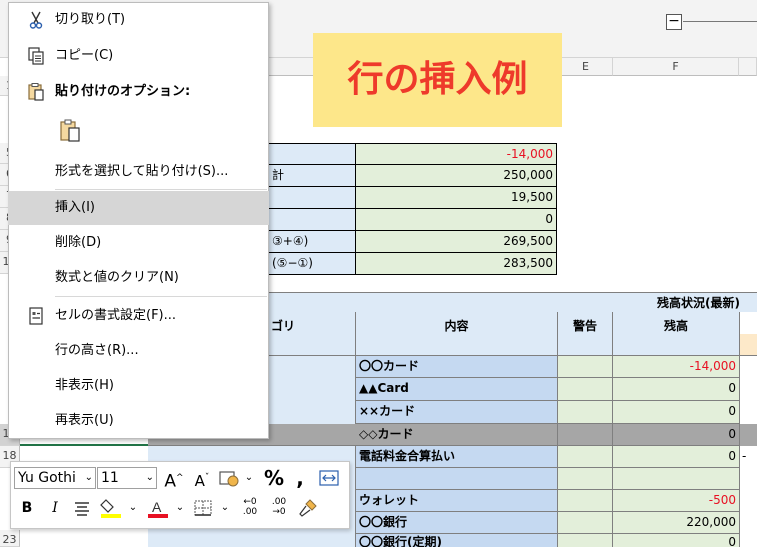 This screenshot has width=757, height=547. I want to click on borders-icon, so click(203, 508).